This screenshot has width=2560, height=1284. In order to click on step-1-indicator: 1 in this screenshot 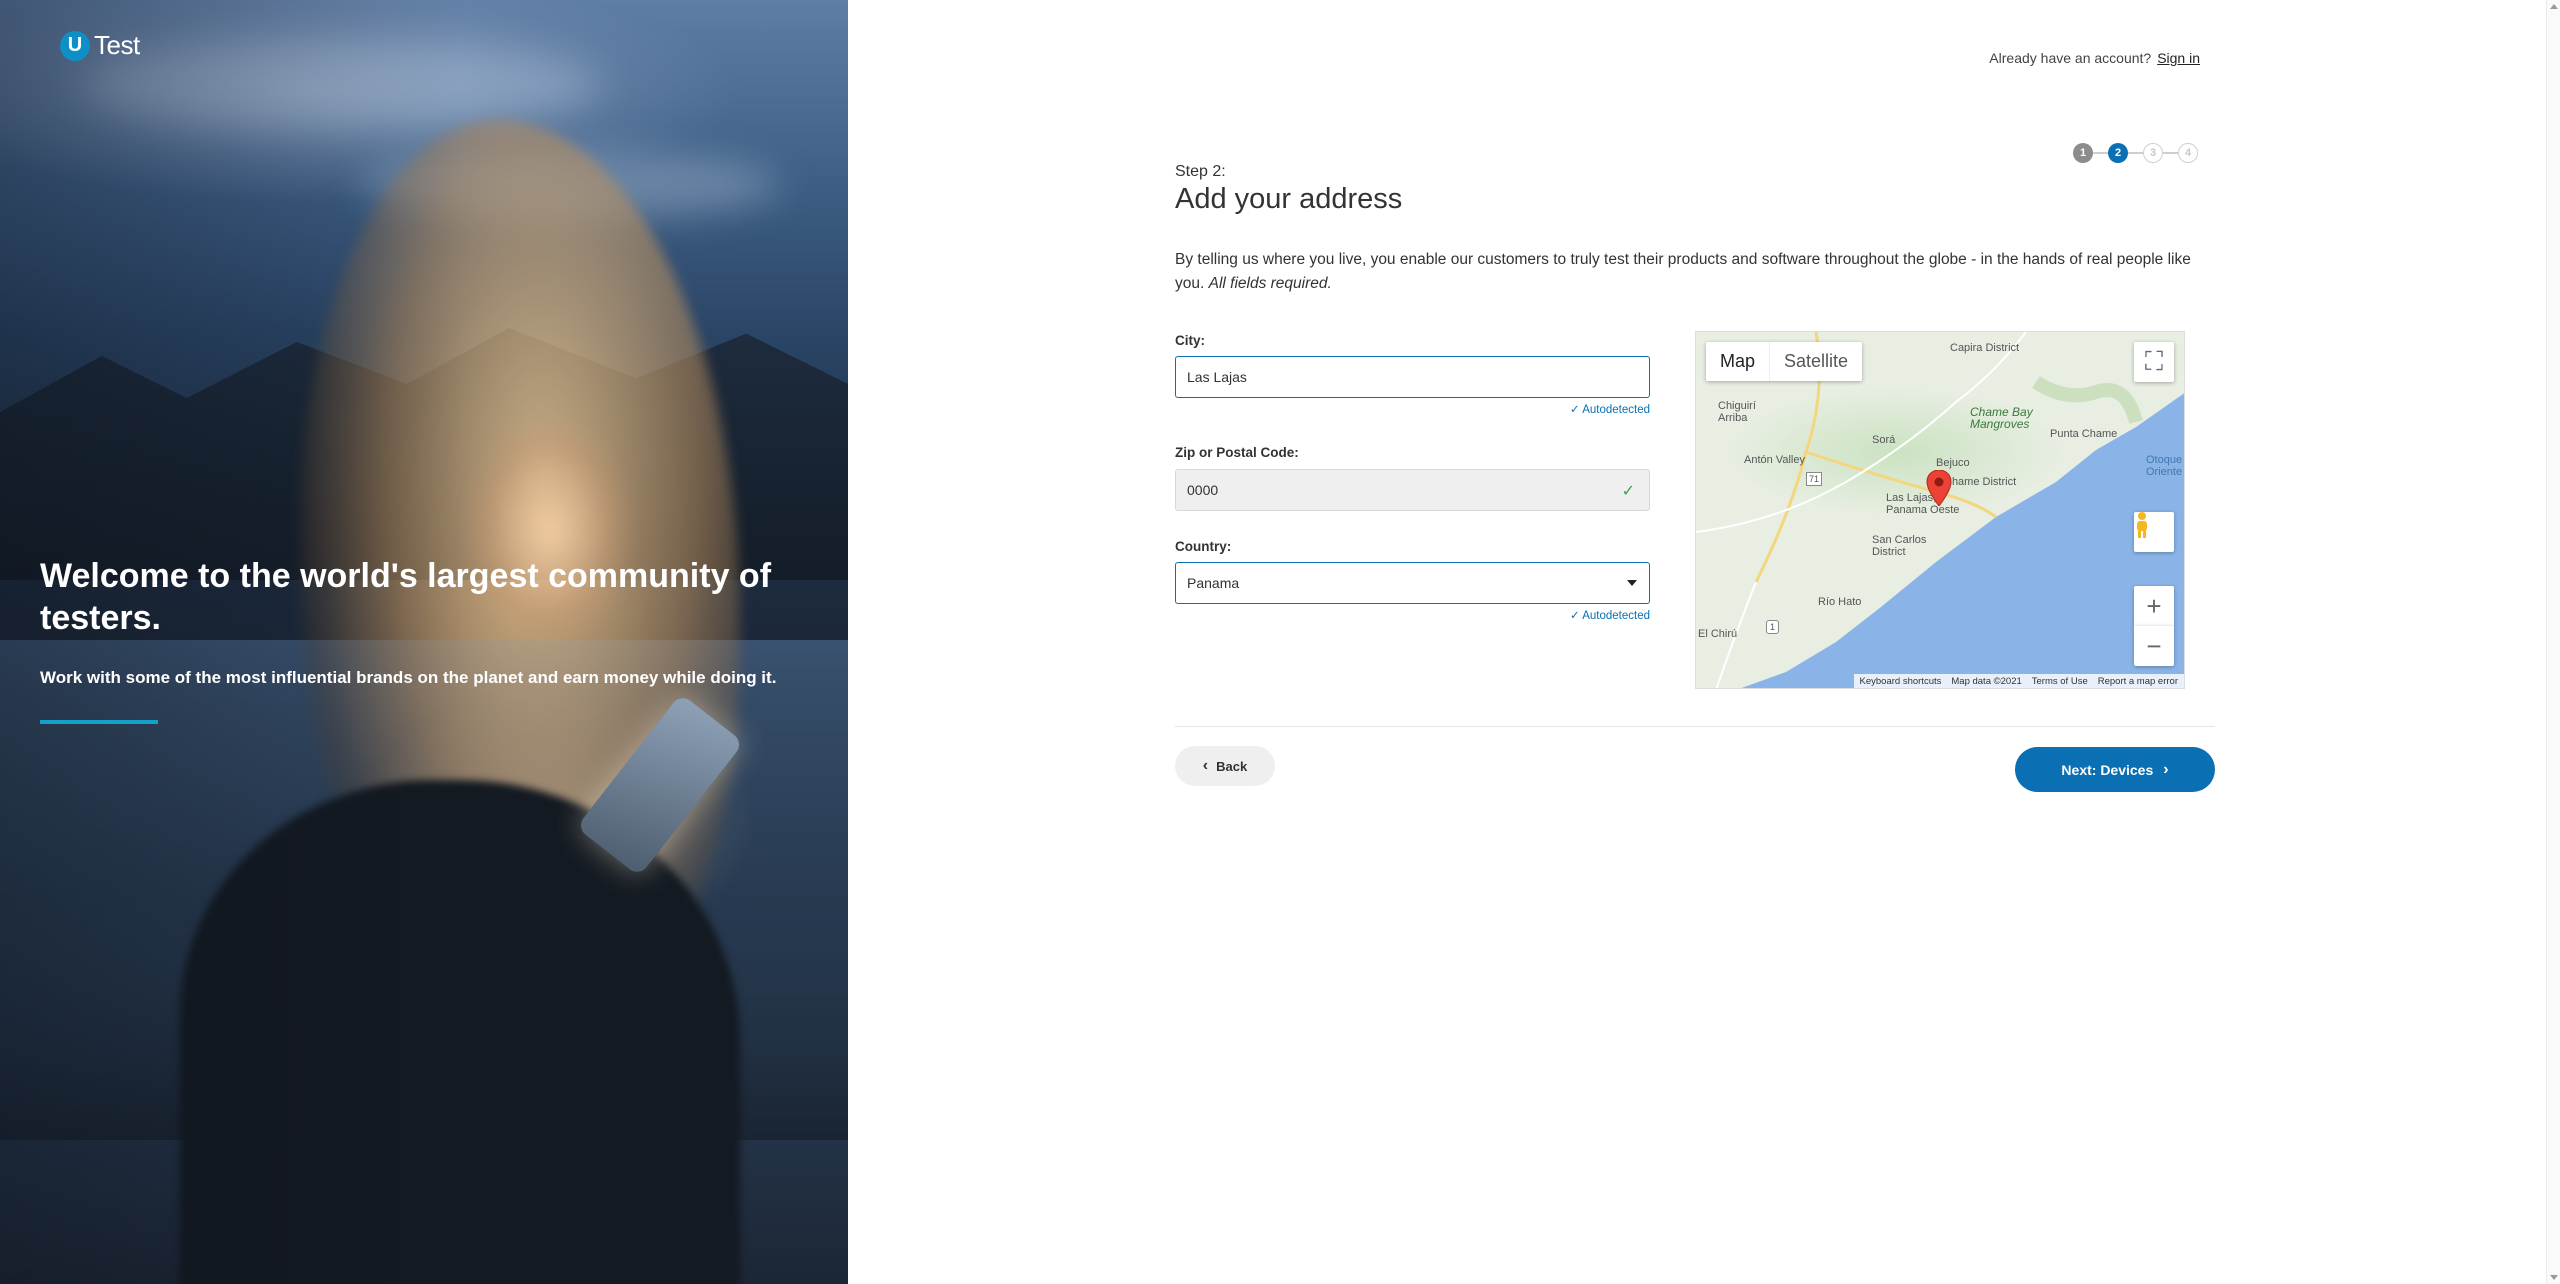, I will do `click(2083, 153)`.